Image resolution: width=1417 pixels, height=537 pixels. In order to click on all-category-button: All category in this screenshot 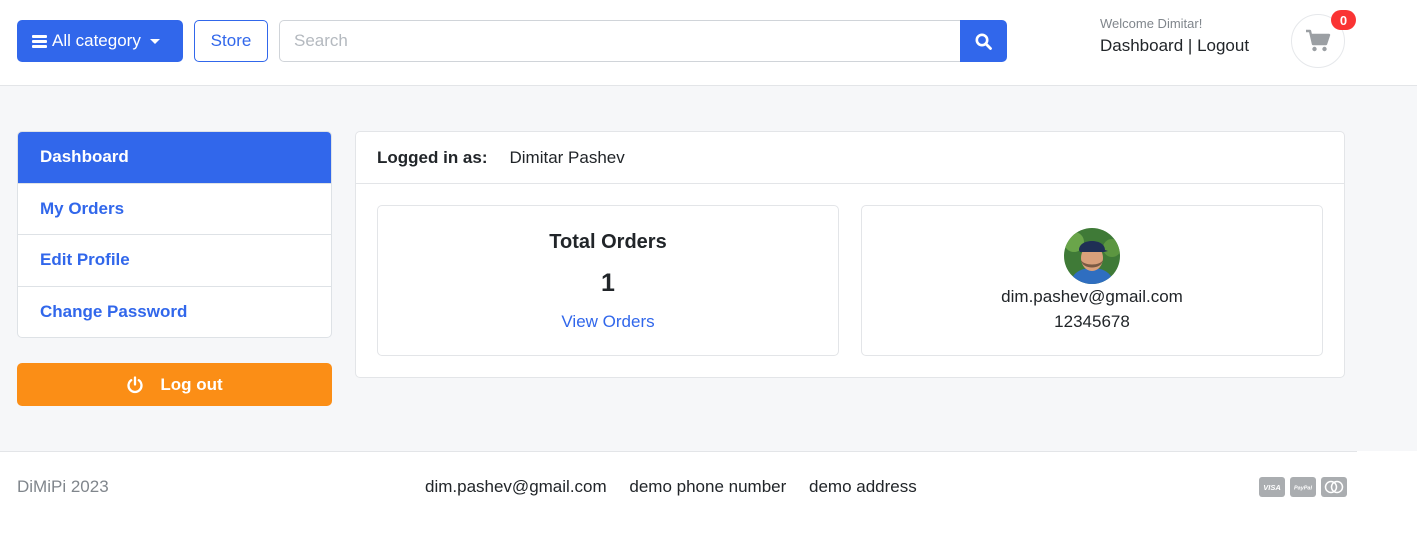, I will do `click(100, 41)`.